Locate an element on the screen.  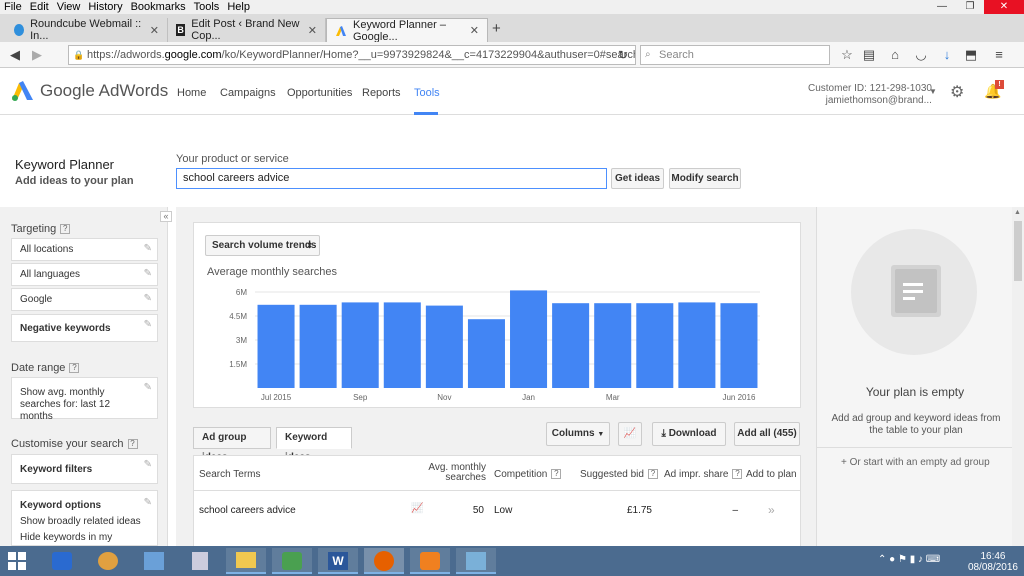
col-search-terms: Search Terms is located at coordinates (230, 474).